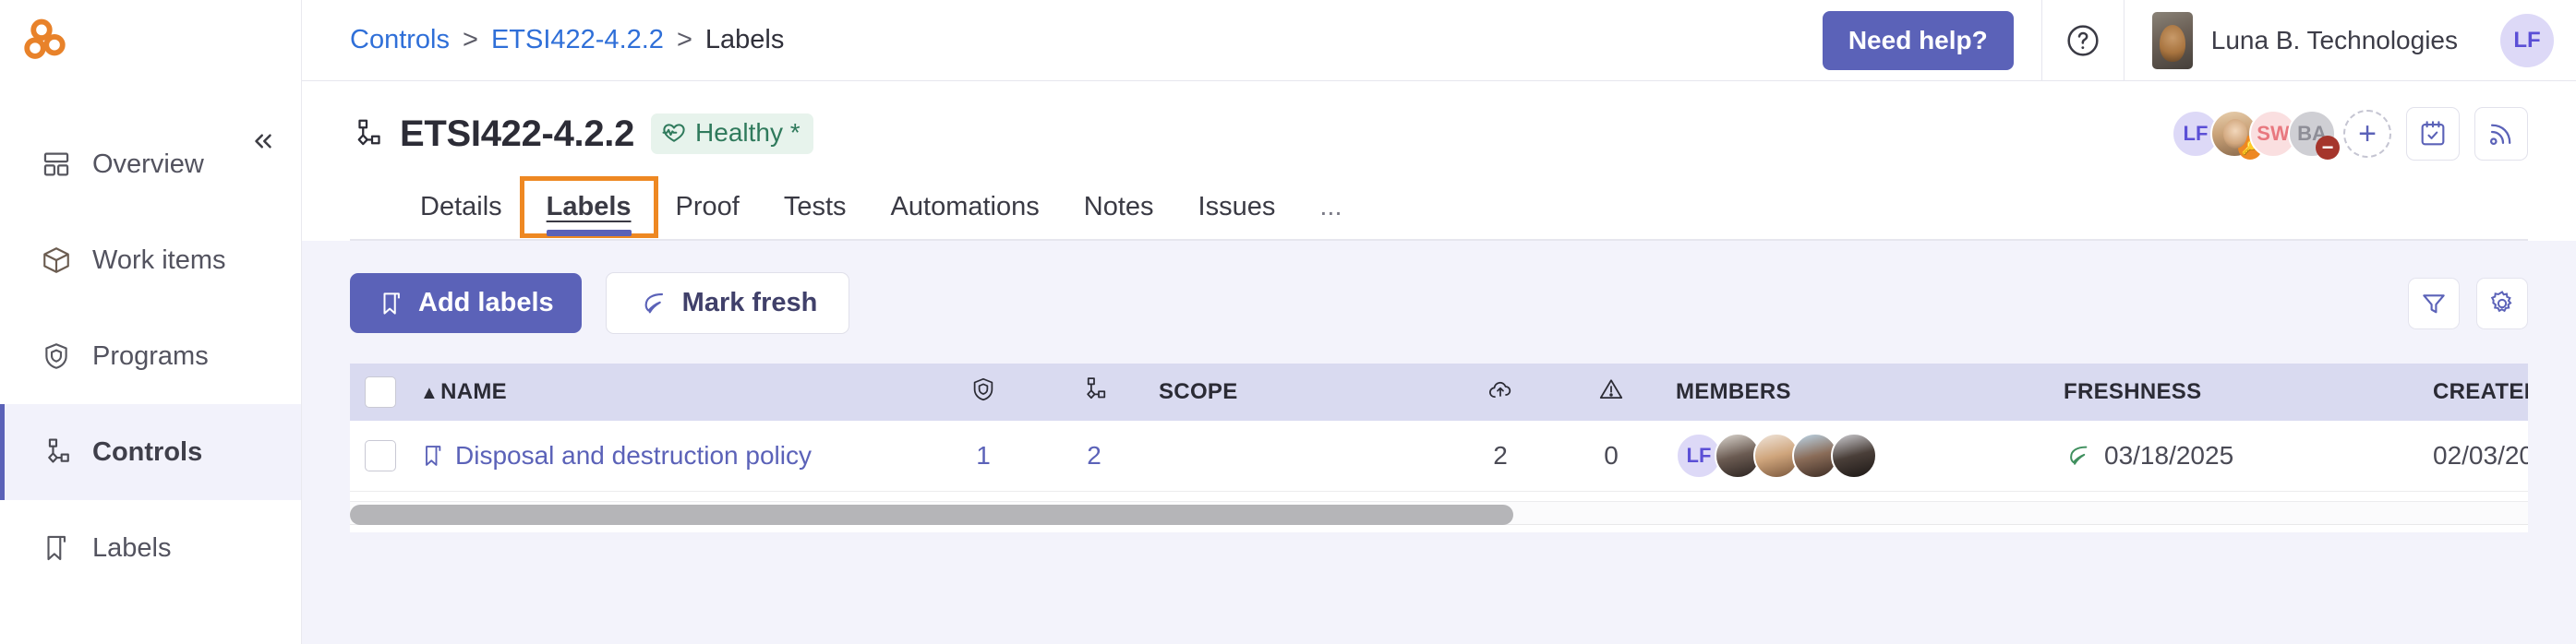 This screenshot has width=2576, height=644. What do you see at coordinates (1297, 456) in the screenshot?
I see `cell-scope` at bounding box center [1297, 456].